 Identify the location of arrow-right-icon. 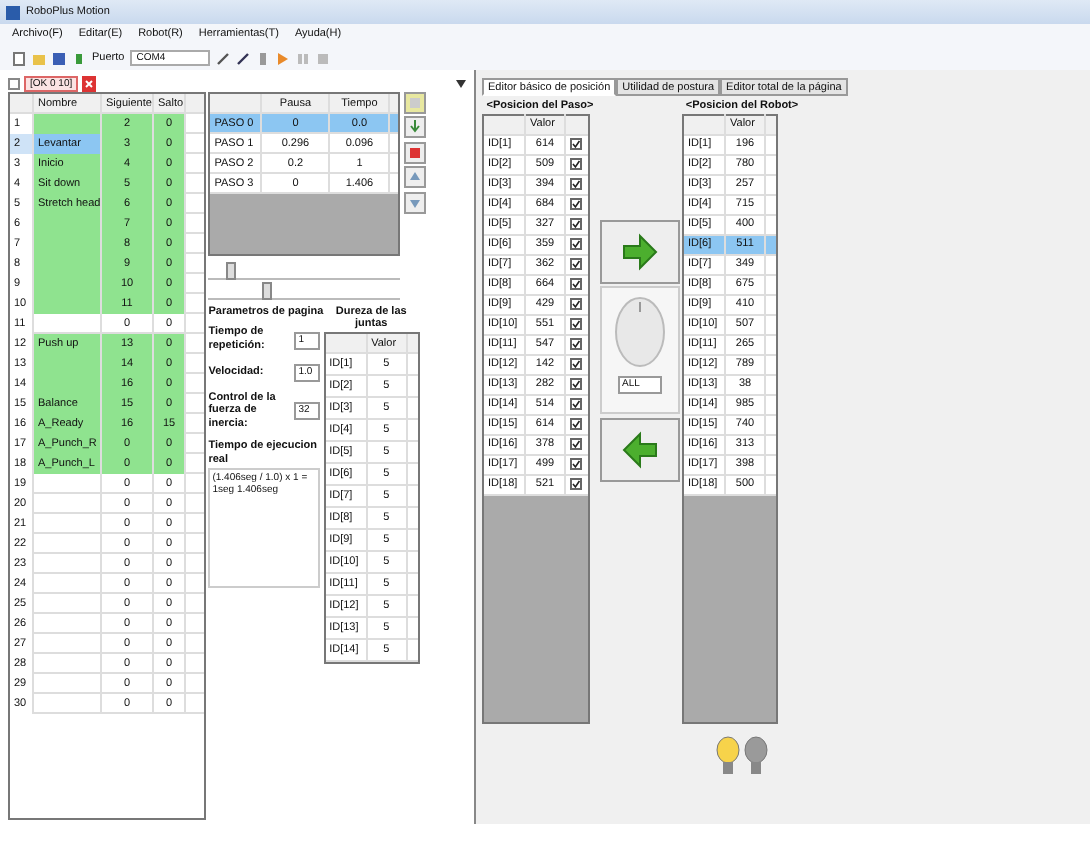
(640, 252).